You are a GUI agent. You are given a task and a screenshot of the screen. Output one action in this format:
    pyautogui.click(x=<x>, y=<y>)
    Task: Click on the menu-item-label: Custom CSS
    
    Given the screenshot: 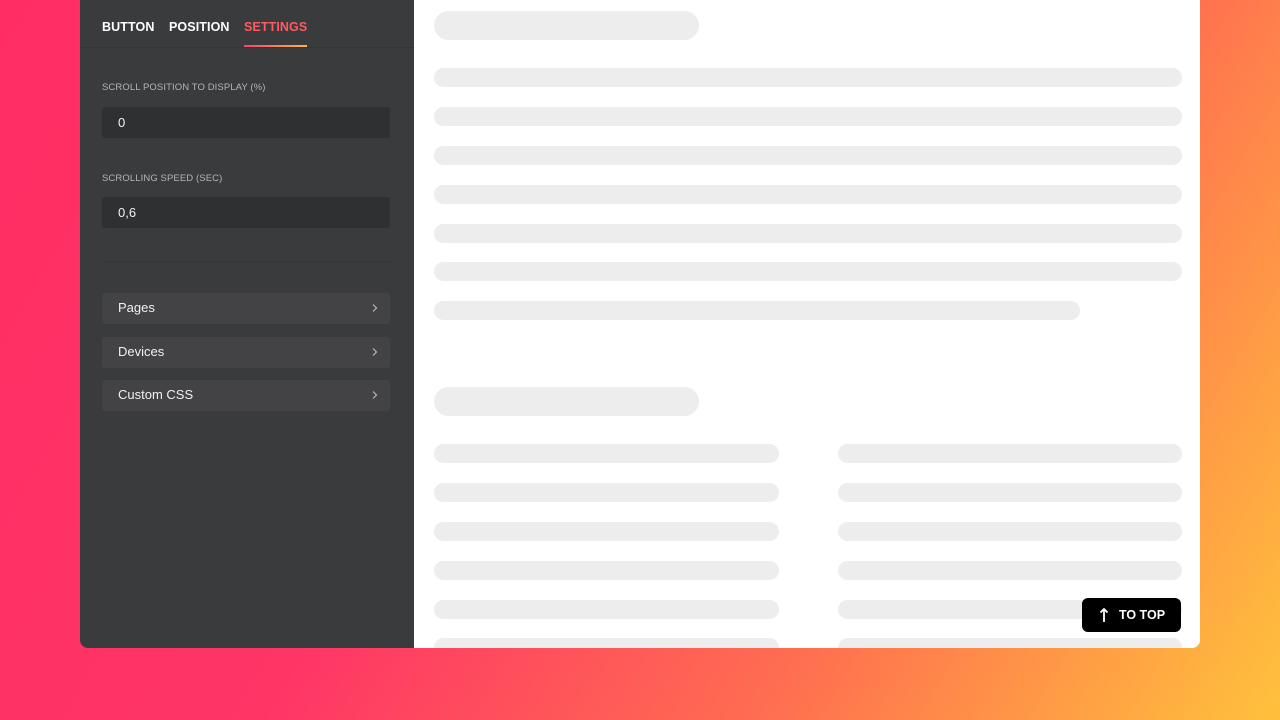 What is the action you would take?
    pyautogui.click(x=156, y=394)
    